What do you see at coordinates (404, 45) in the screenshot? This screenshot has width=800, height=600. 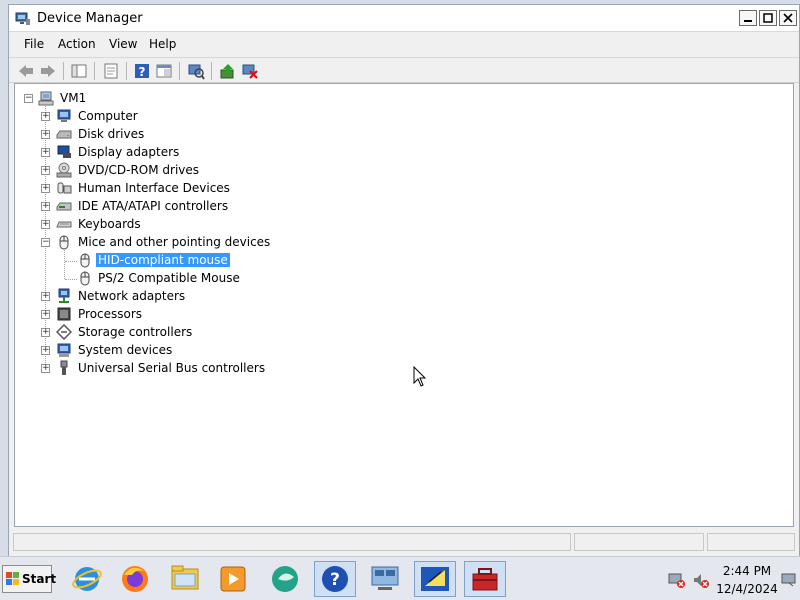 I see `menu-bar: File Action View Help` at bounding box center [404, 45].